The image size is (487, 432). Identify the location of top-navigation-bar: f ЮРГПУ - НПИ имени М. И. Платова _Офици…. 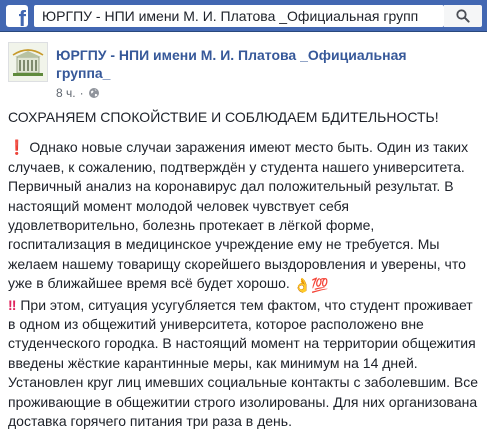
(243, 16).